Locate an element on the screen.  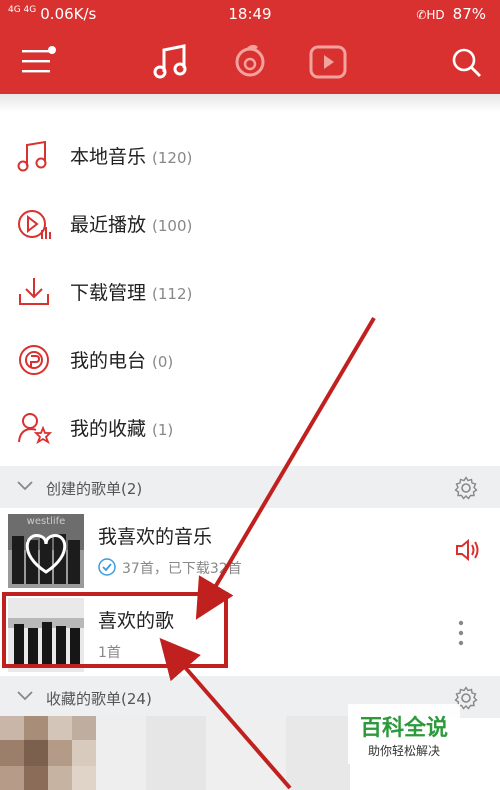
download-icon is located at coordinates (34, 291).